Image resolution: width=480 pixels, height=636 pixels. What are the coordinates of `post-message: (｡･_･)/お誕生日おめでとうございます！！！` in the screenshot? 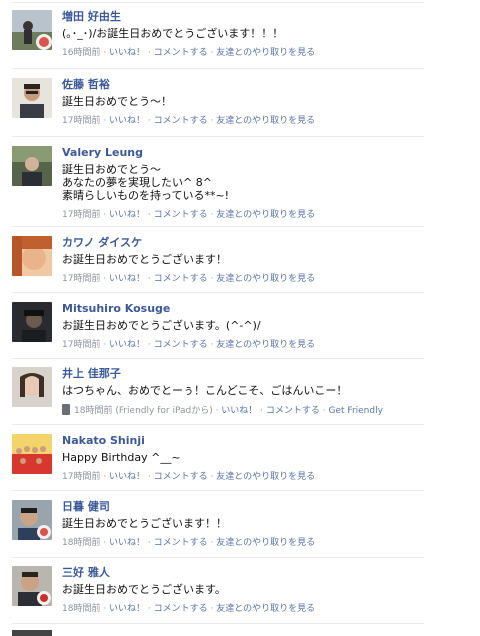 It's located at (242, 33).